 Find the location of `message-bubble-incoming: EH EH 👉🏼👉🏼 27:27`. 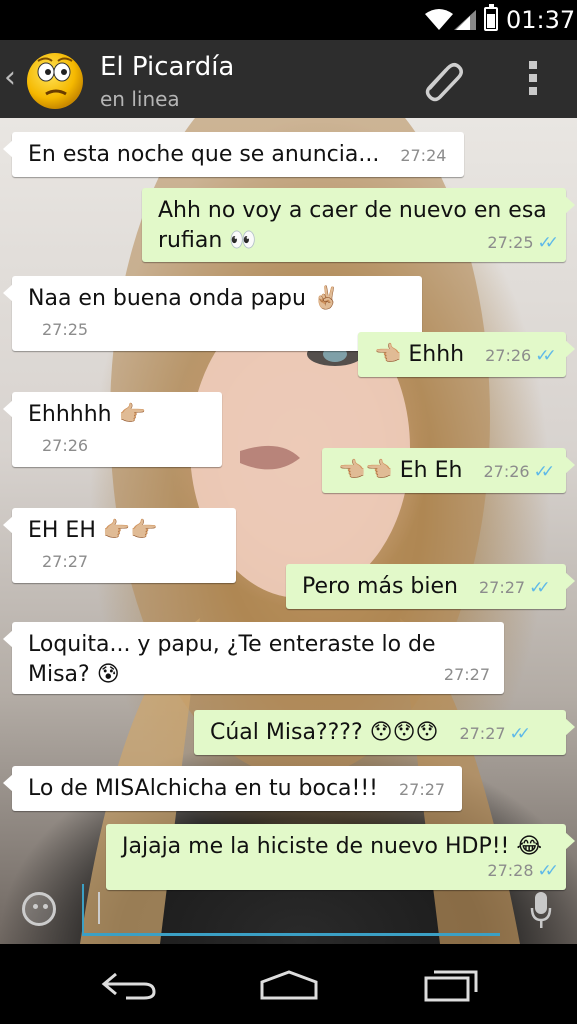

message-bubble-incoming: EH EH 👉🏼👉🏼 27:27 is located at coordinates (119, 545).